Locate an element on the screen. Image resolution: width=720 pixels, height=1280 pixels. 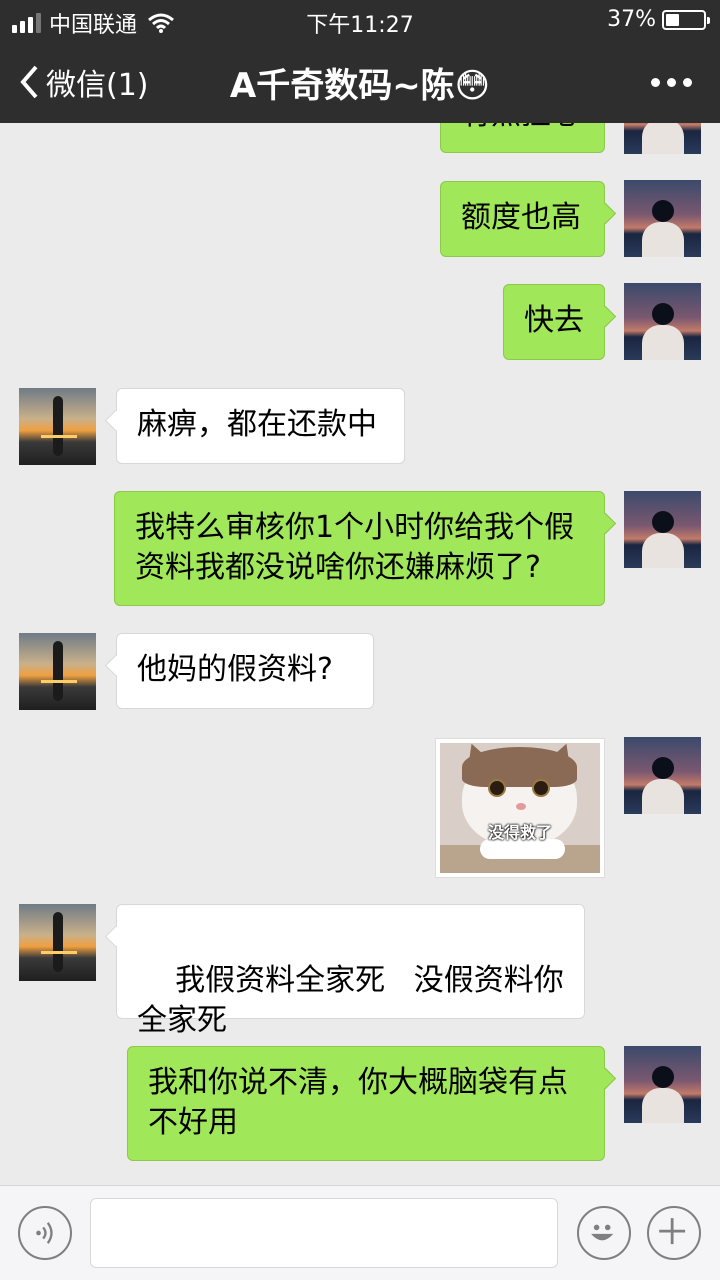
message-bubble-other: 他妈的假资料? is located at coordinates (245, 671).